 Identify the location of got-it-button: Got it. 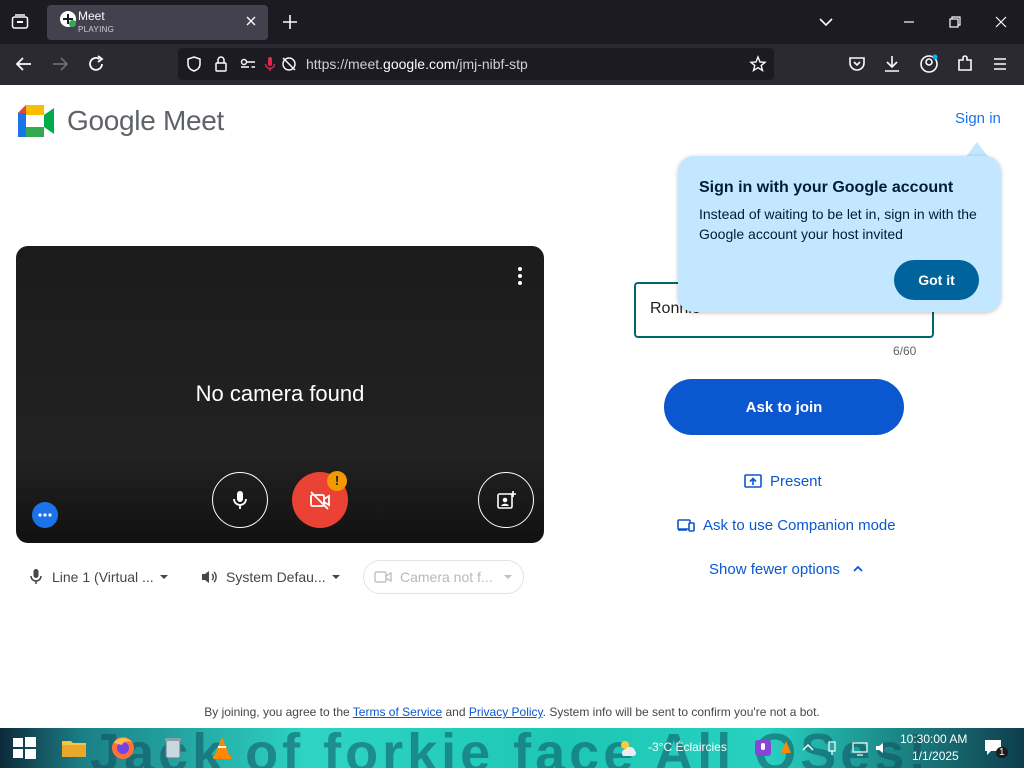
(936, 280).